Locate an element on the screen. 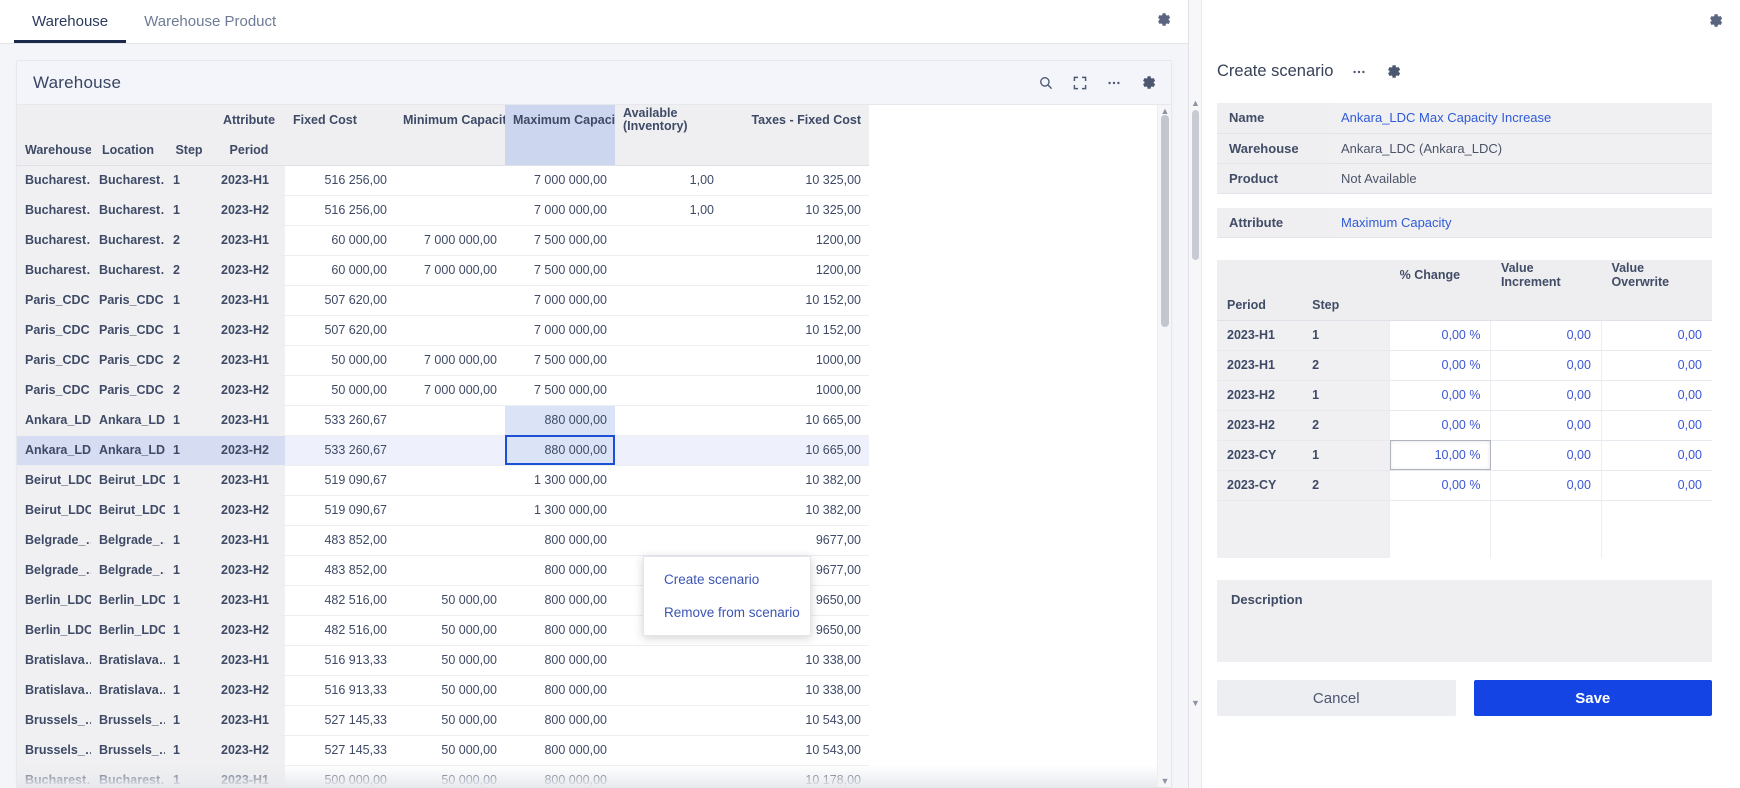  group-header-available-inventory: Available (Inventory) is located at coordinates (668, 120).